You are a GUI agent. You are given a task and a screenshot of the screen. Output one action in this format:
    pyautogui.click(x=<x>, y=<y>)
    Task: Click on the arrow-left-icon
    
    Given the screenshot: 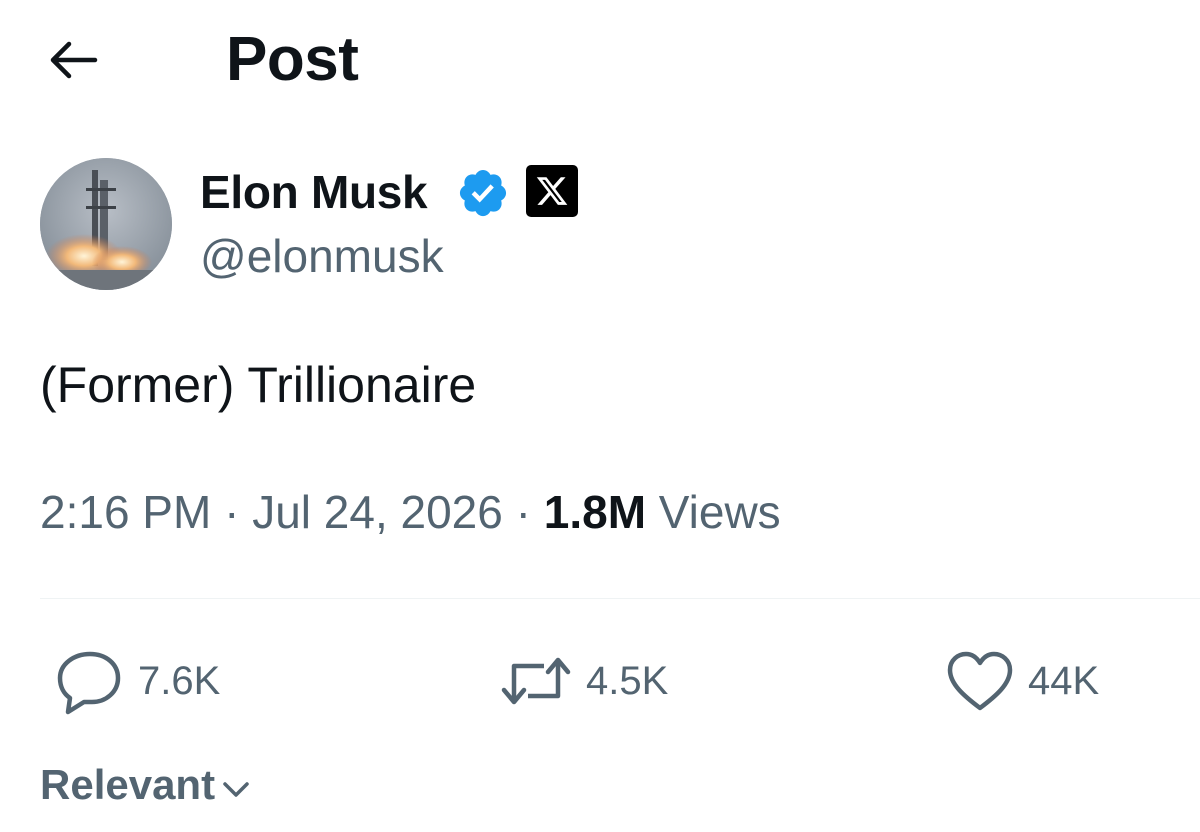 What is the action you would take?
    pyautogui.click(x=74, y=60)
    